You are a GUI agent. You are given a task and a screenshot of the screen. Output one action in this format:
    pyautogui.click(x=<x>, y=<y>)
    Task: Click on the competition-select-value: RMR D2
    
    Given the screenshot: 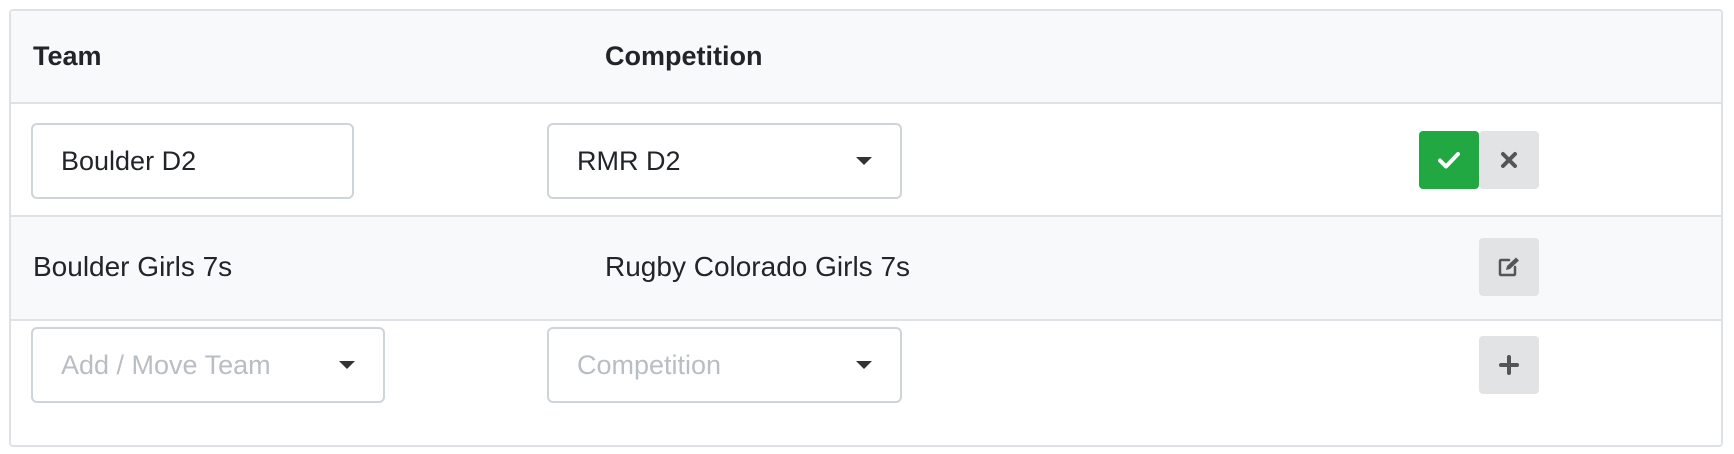 What is the action you would take?
    pyautogui.click(x=629, y=161)
    